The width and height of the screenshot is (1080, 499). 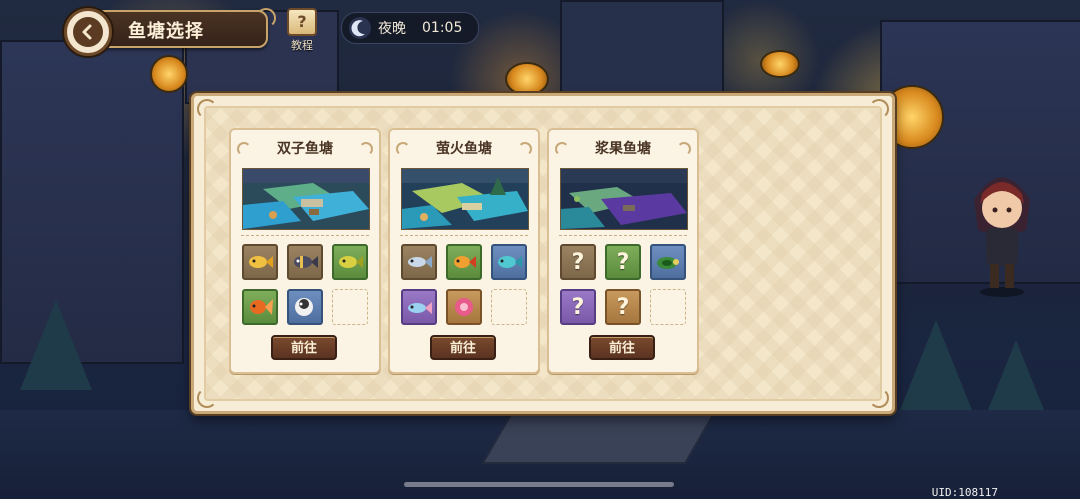 I want to click on pond-card-firefly: 萤火鱼塘 前往, so click(x=464, y=251).